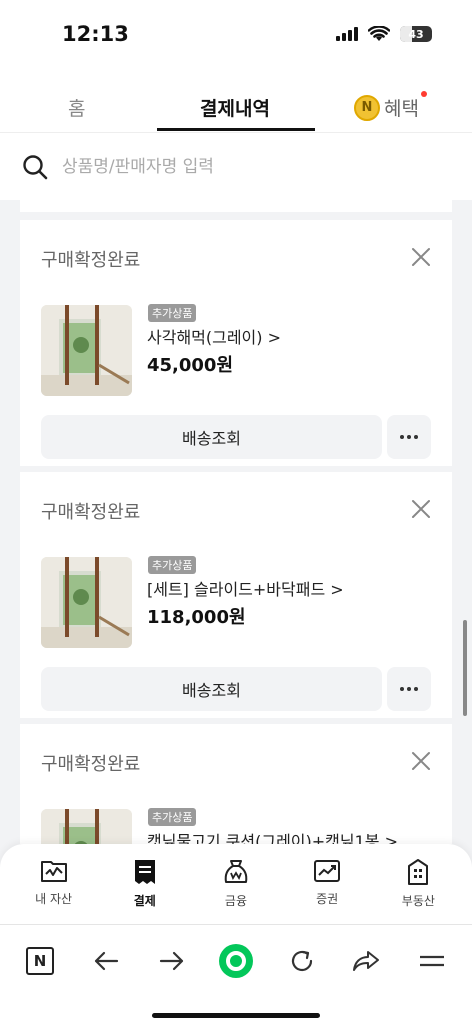  Describe the element at coordinates (245, 588) in the screenshot. I see `product-name-link: [세트] 슬라이드+바닥패드 >` at that location.